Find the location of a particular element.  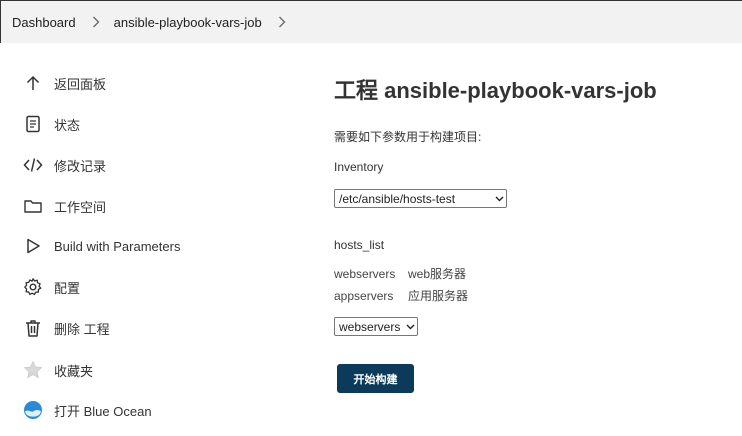

build-button: 开始构建 is located at coordinates (375, 378).